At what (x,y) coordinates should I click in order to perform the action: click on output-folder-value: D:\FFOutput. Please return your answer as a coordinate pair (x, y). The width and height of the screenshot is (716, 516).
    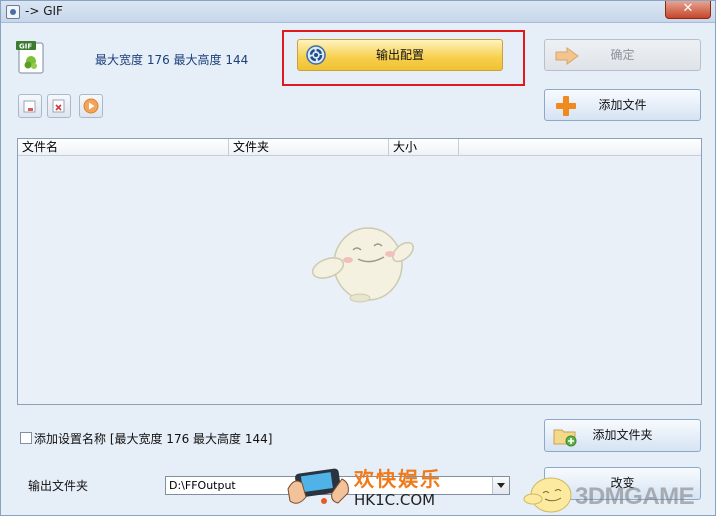
    Looking at the image, I should click on (202, 485).